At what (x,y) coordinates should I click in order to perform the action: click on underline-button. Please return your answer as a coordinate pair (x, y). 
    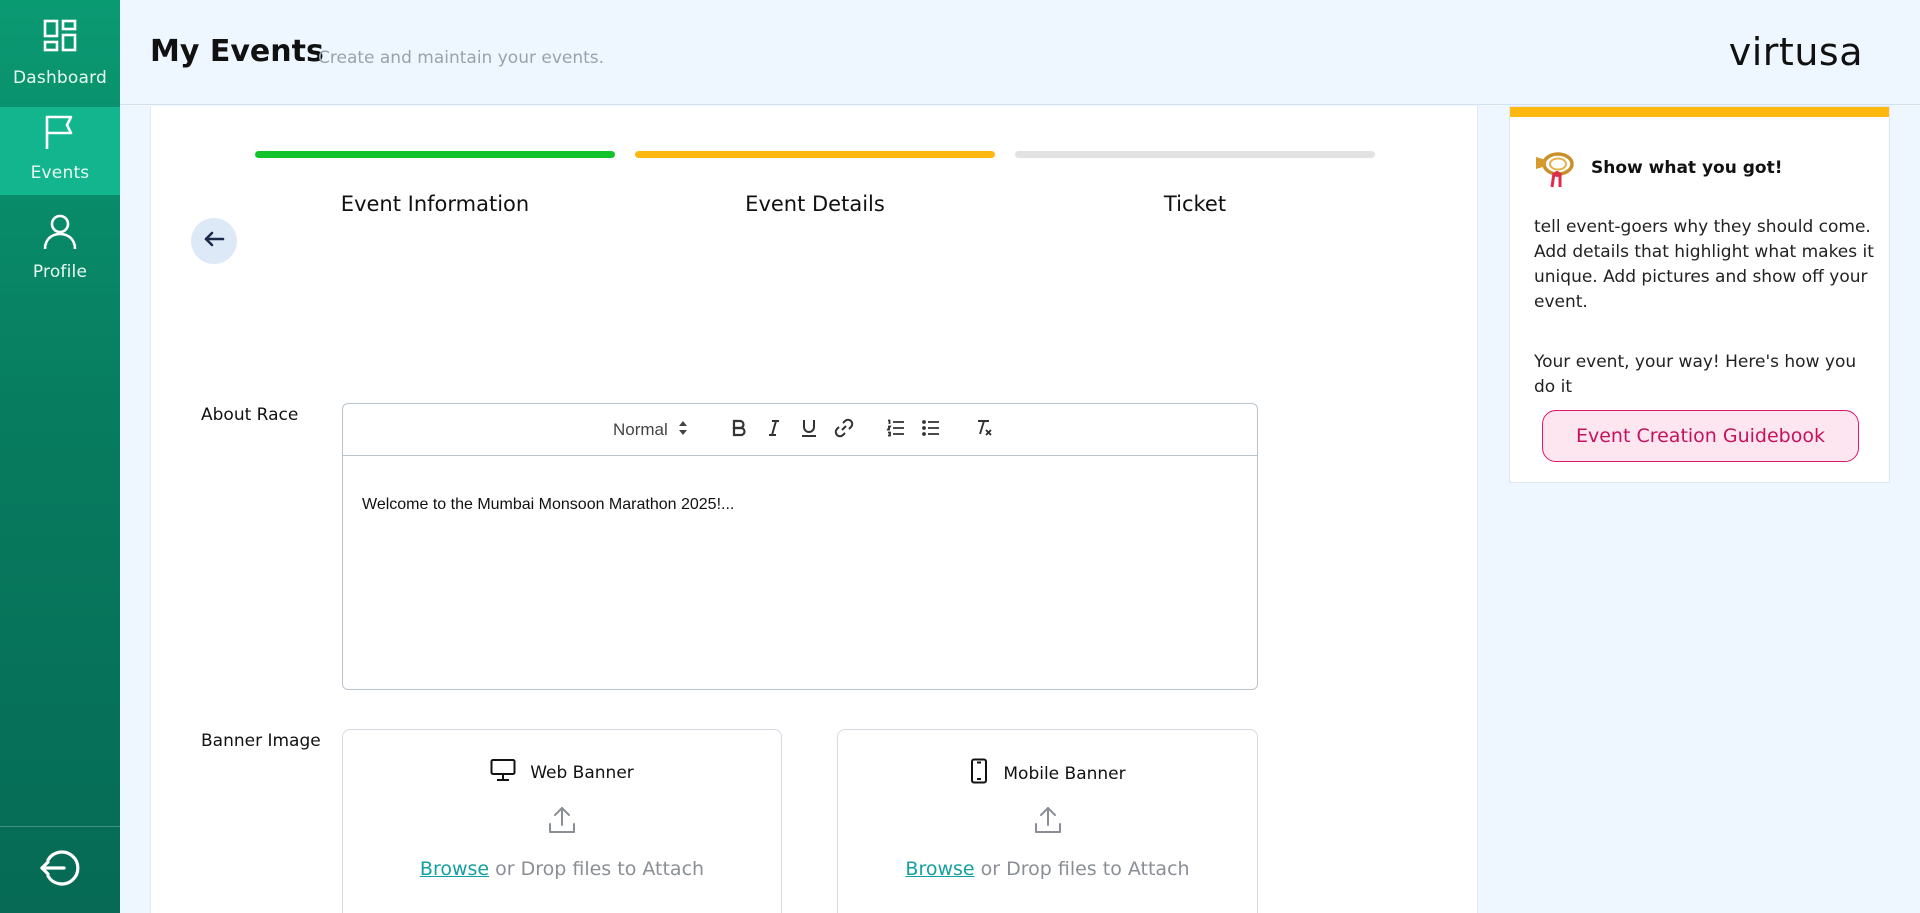
    Looking at the image, I should click on (809, 430).